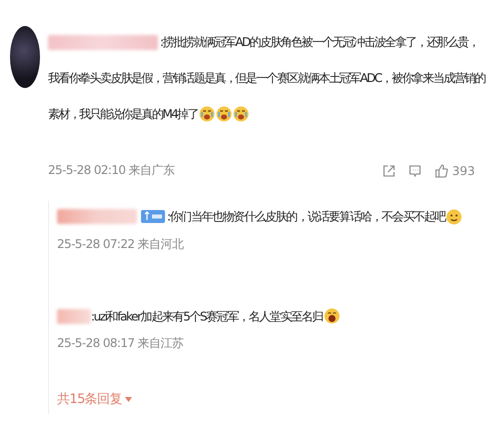  I want to click on reply-text: :你们当年也物资什么皮肤的，说话要算话哈，不会买不起吧, so click(306, 217).